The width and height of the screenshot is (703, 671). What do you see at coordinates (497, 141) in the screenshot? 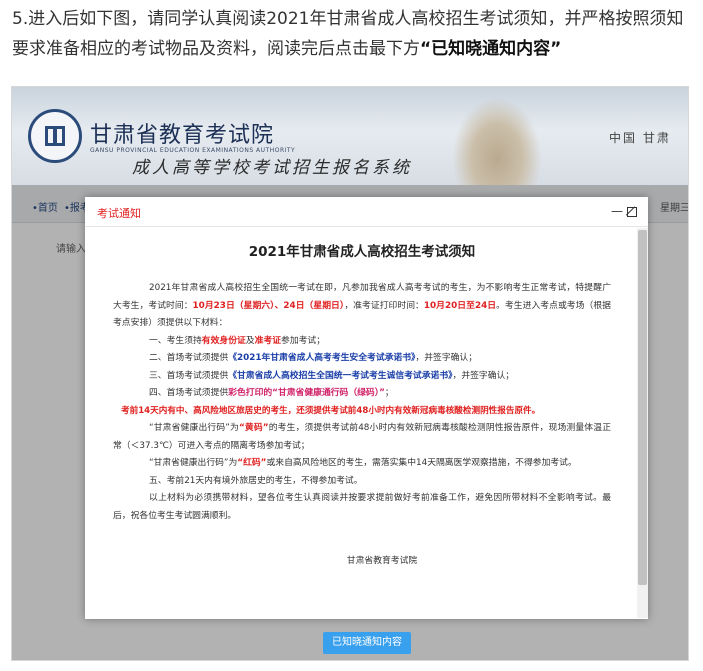
I see `statue-image` at bounding box center [497, 141].